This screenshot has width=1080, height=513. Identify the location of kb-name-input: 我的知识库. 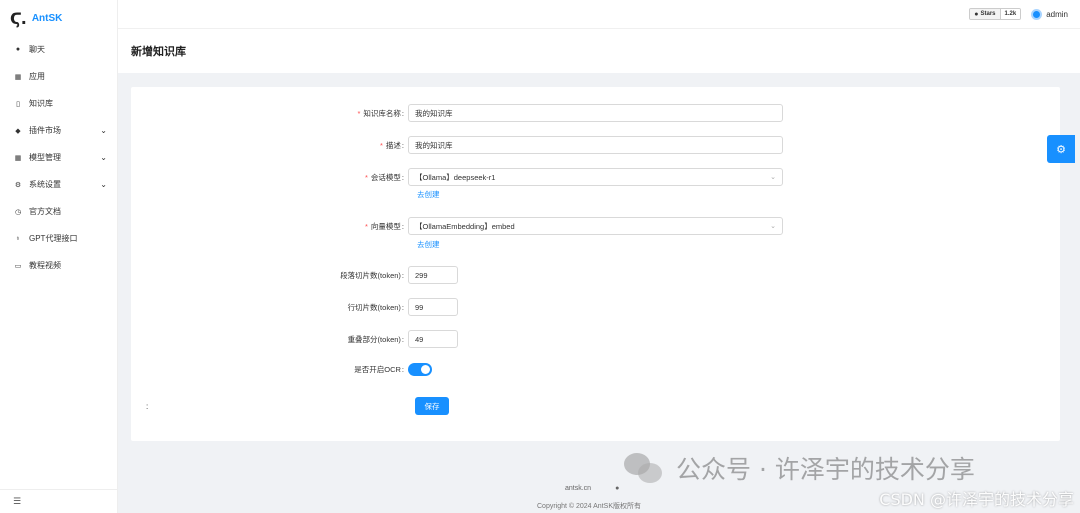
(595, 113).